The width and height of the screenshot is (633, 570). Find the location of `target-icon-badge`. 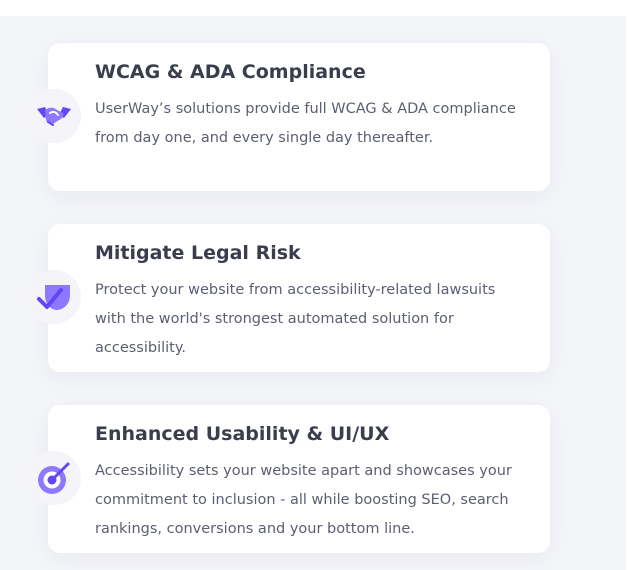

target-icon-badge is located at coordinates (54, 478).